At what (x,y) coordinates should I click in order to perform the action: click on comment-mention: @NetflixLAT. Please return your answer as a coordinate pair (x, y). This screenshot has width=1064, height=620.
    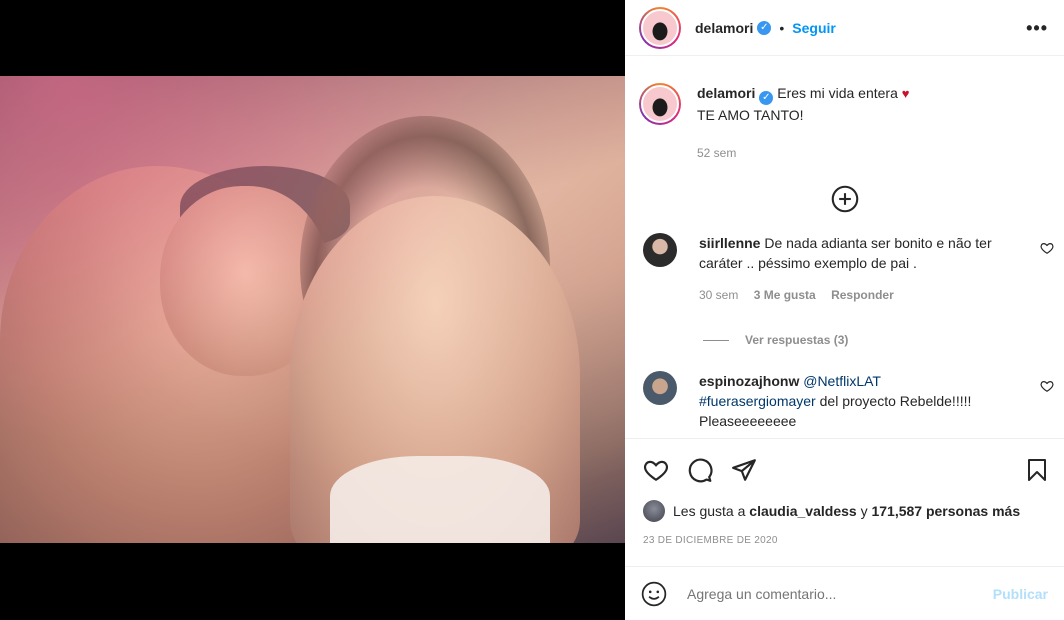
    Looking at the image, I should click on (842, 381).